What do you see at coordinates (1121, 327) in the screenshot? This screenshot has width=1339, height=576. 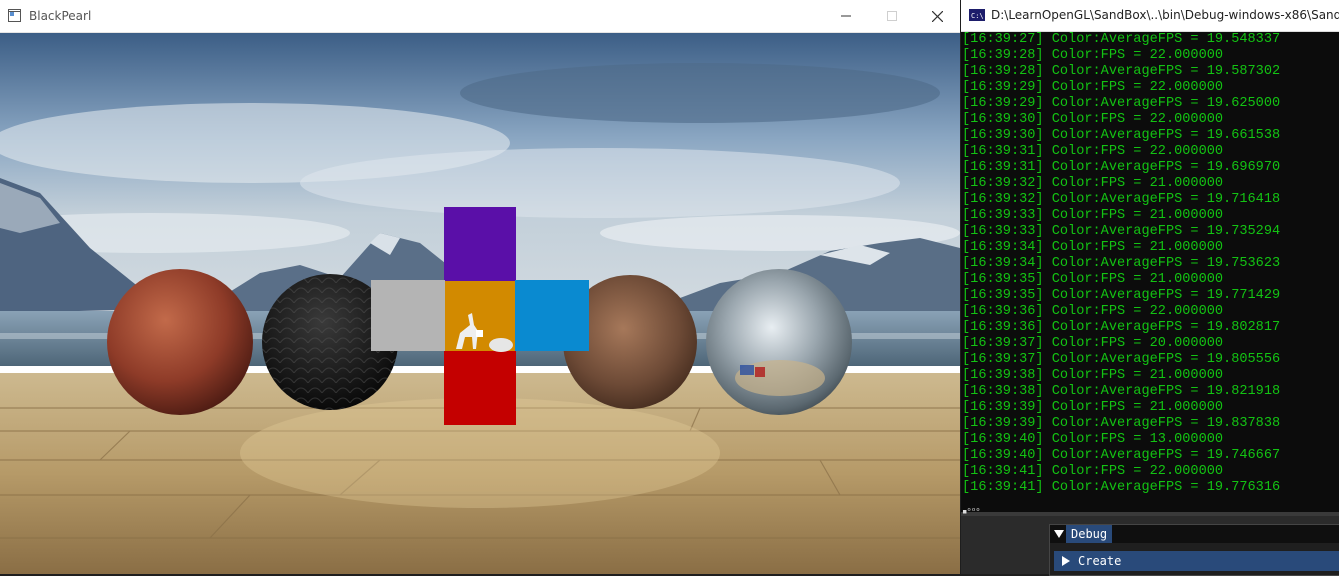 I see `console-log-line: [16:39:36] Color:AverageFPS = 19.802817` at bounding box center [1121, 327].